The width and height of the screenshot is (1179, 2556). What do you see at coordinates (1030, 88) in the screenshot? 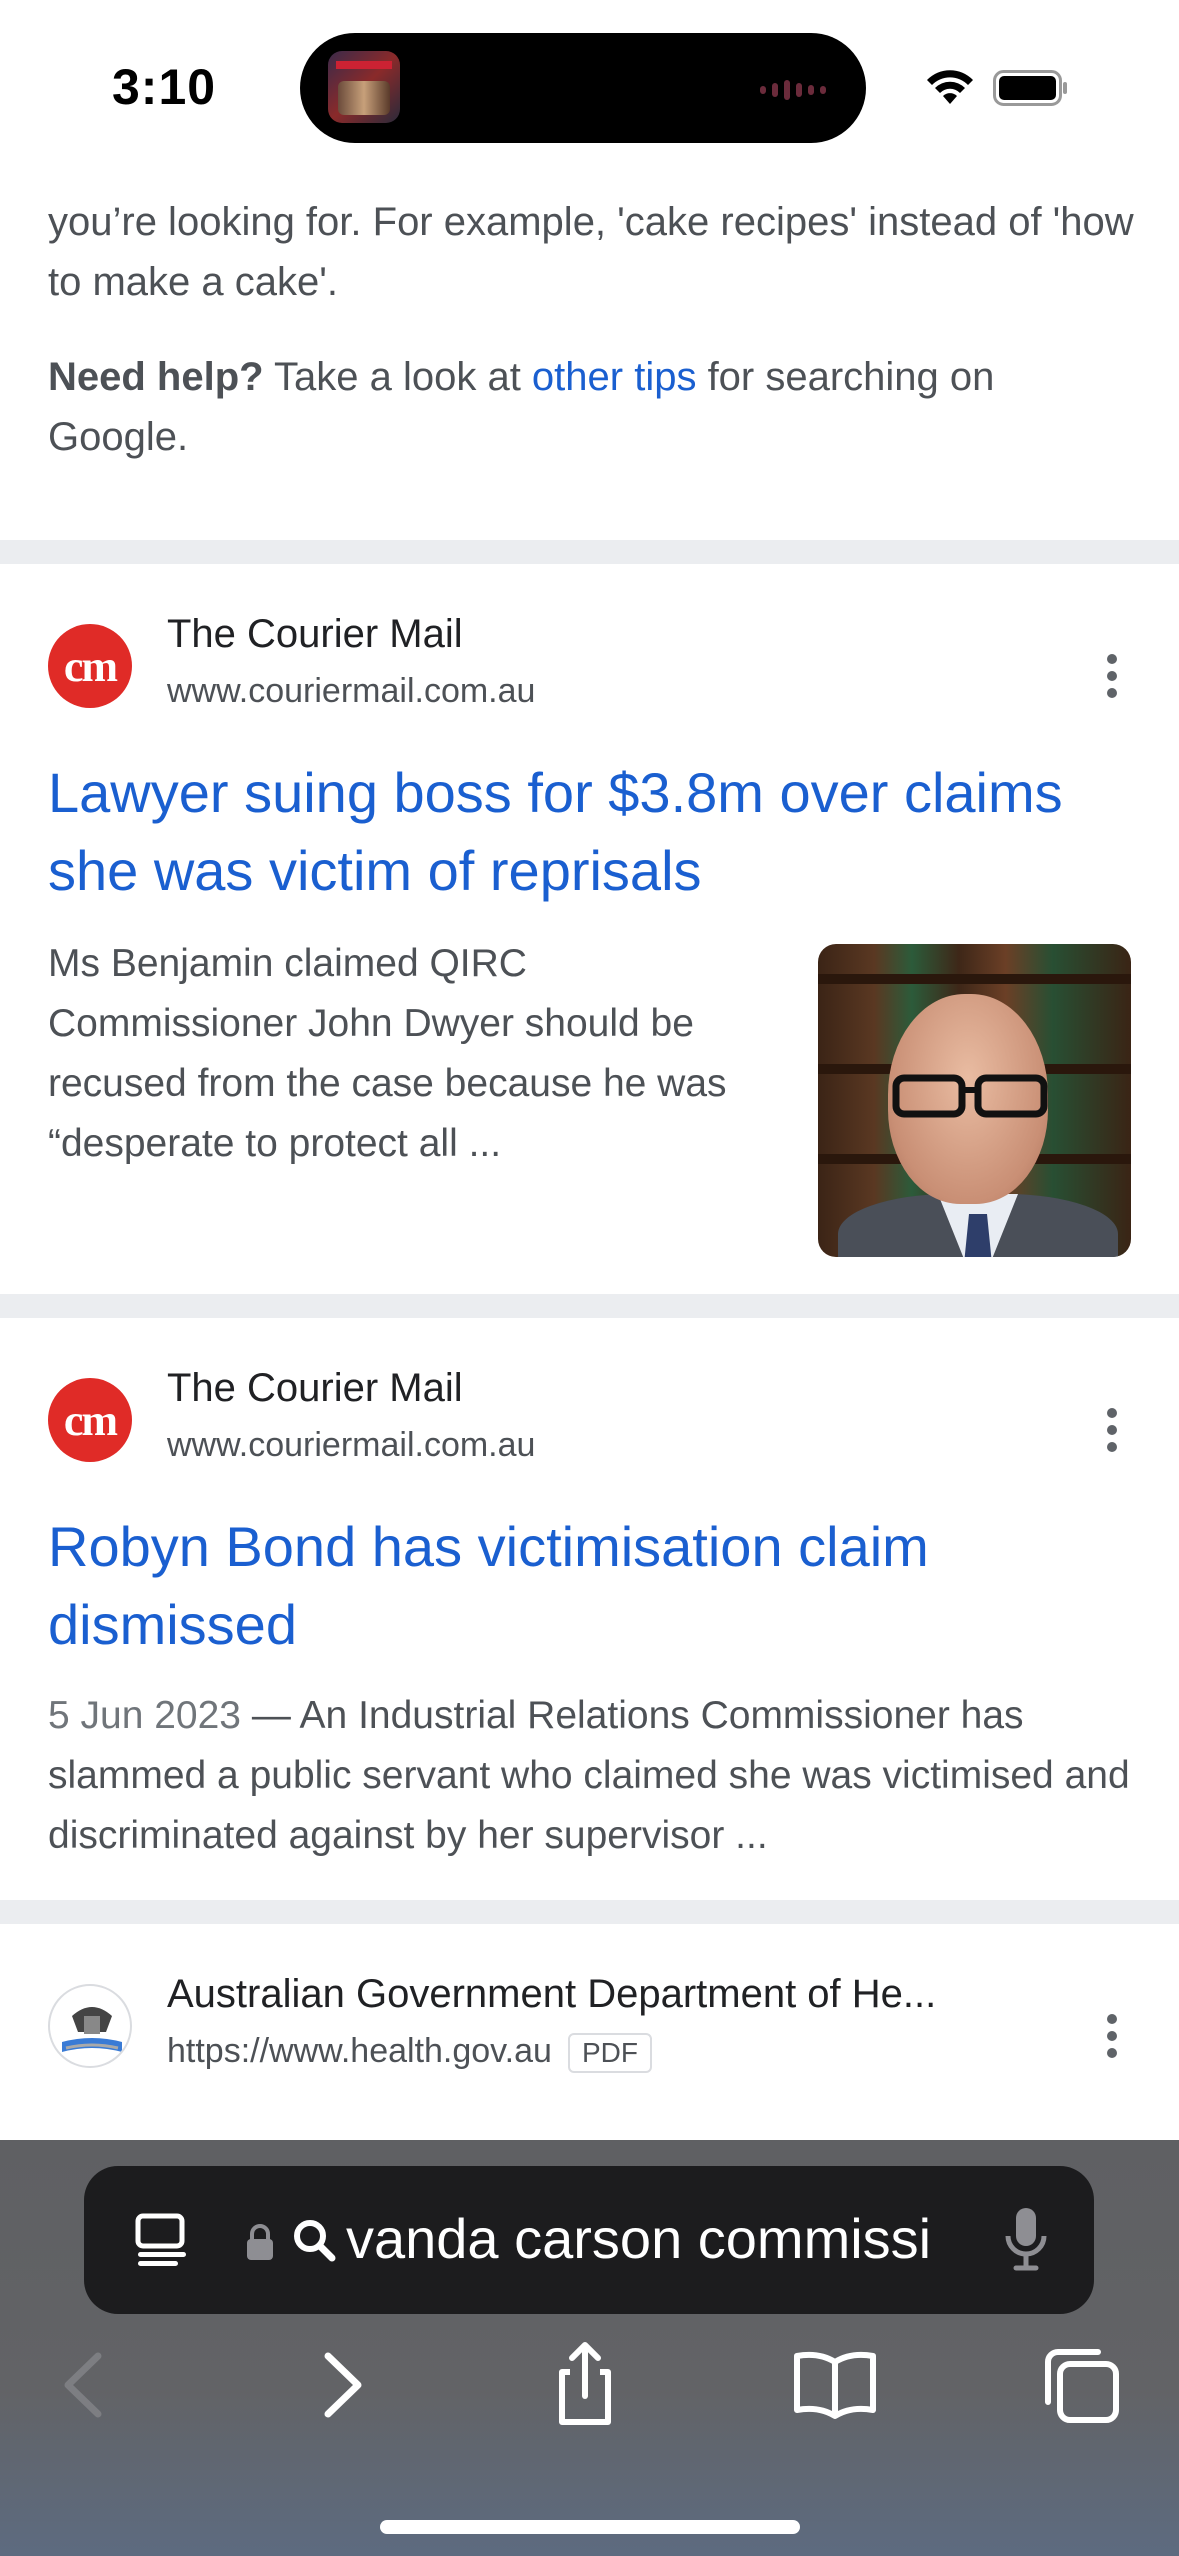
I see `battery-icon` at bounding box center [1030, 88].